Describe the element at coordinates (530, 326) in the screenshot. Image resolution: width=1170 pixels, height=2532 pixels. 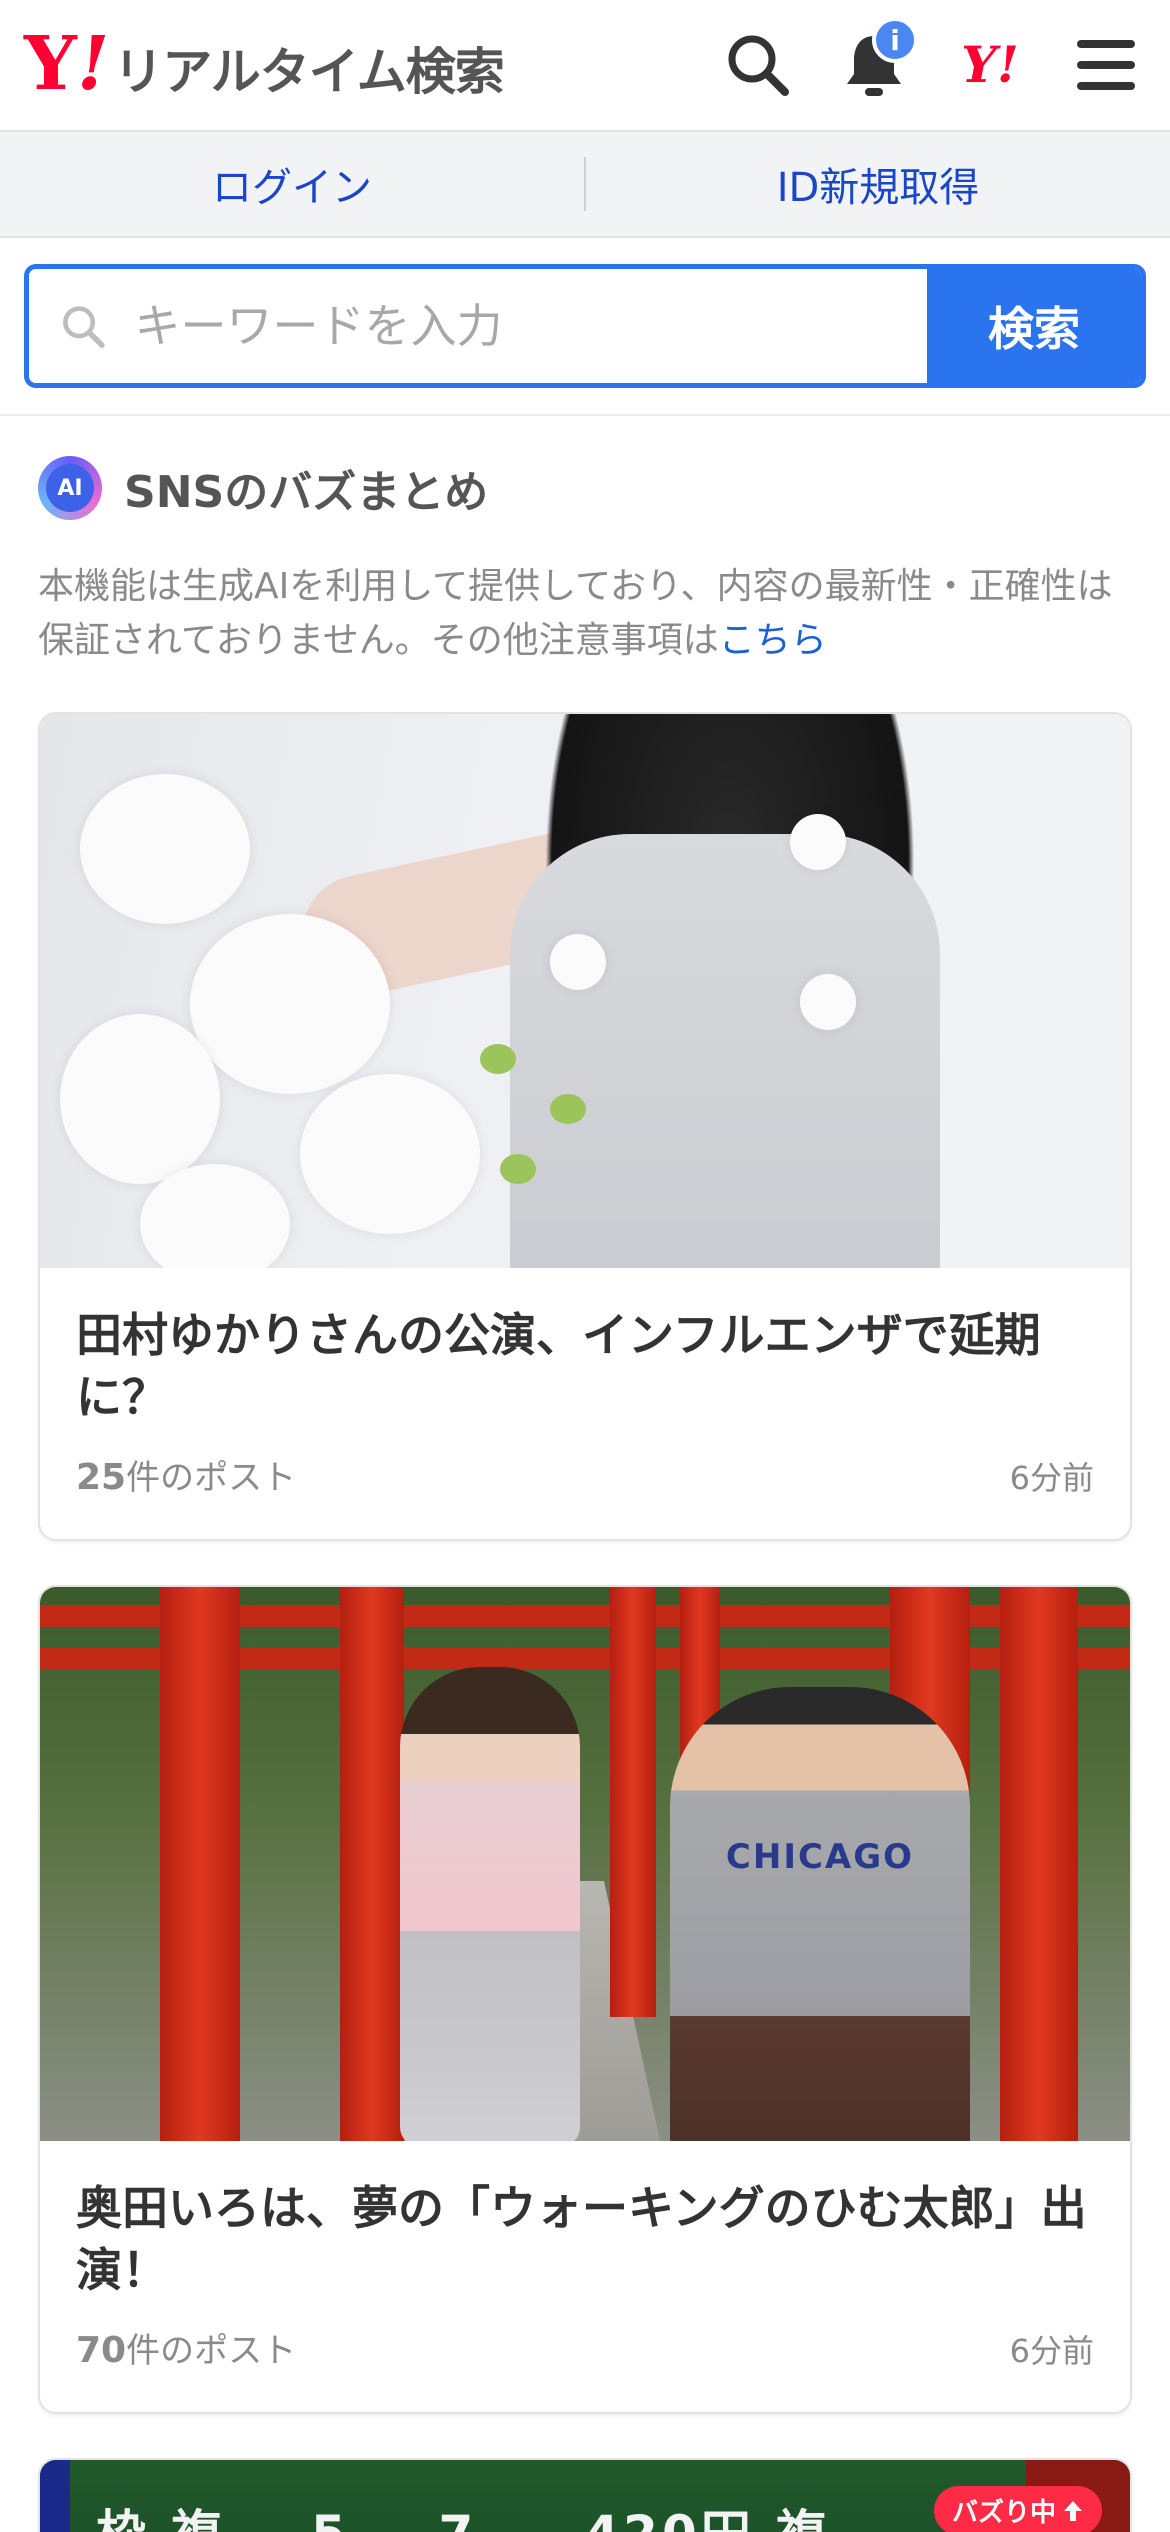
I see `search-input` at that location.